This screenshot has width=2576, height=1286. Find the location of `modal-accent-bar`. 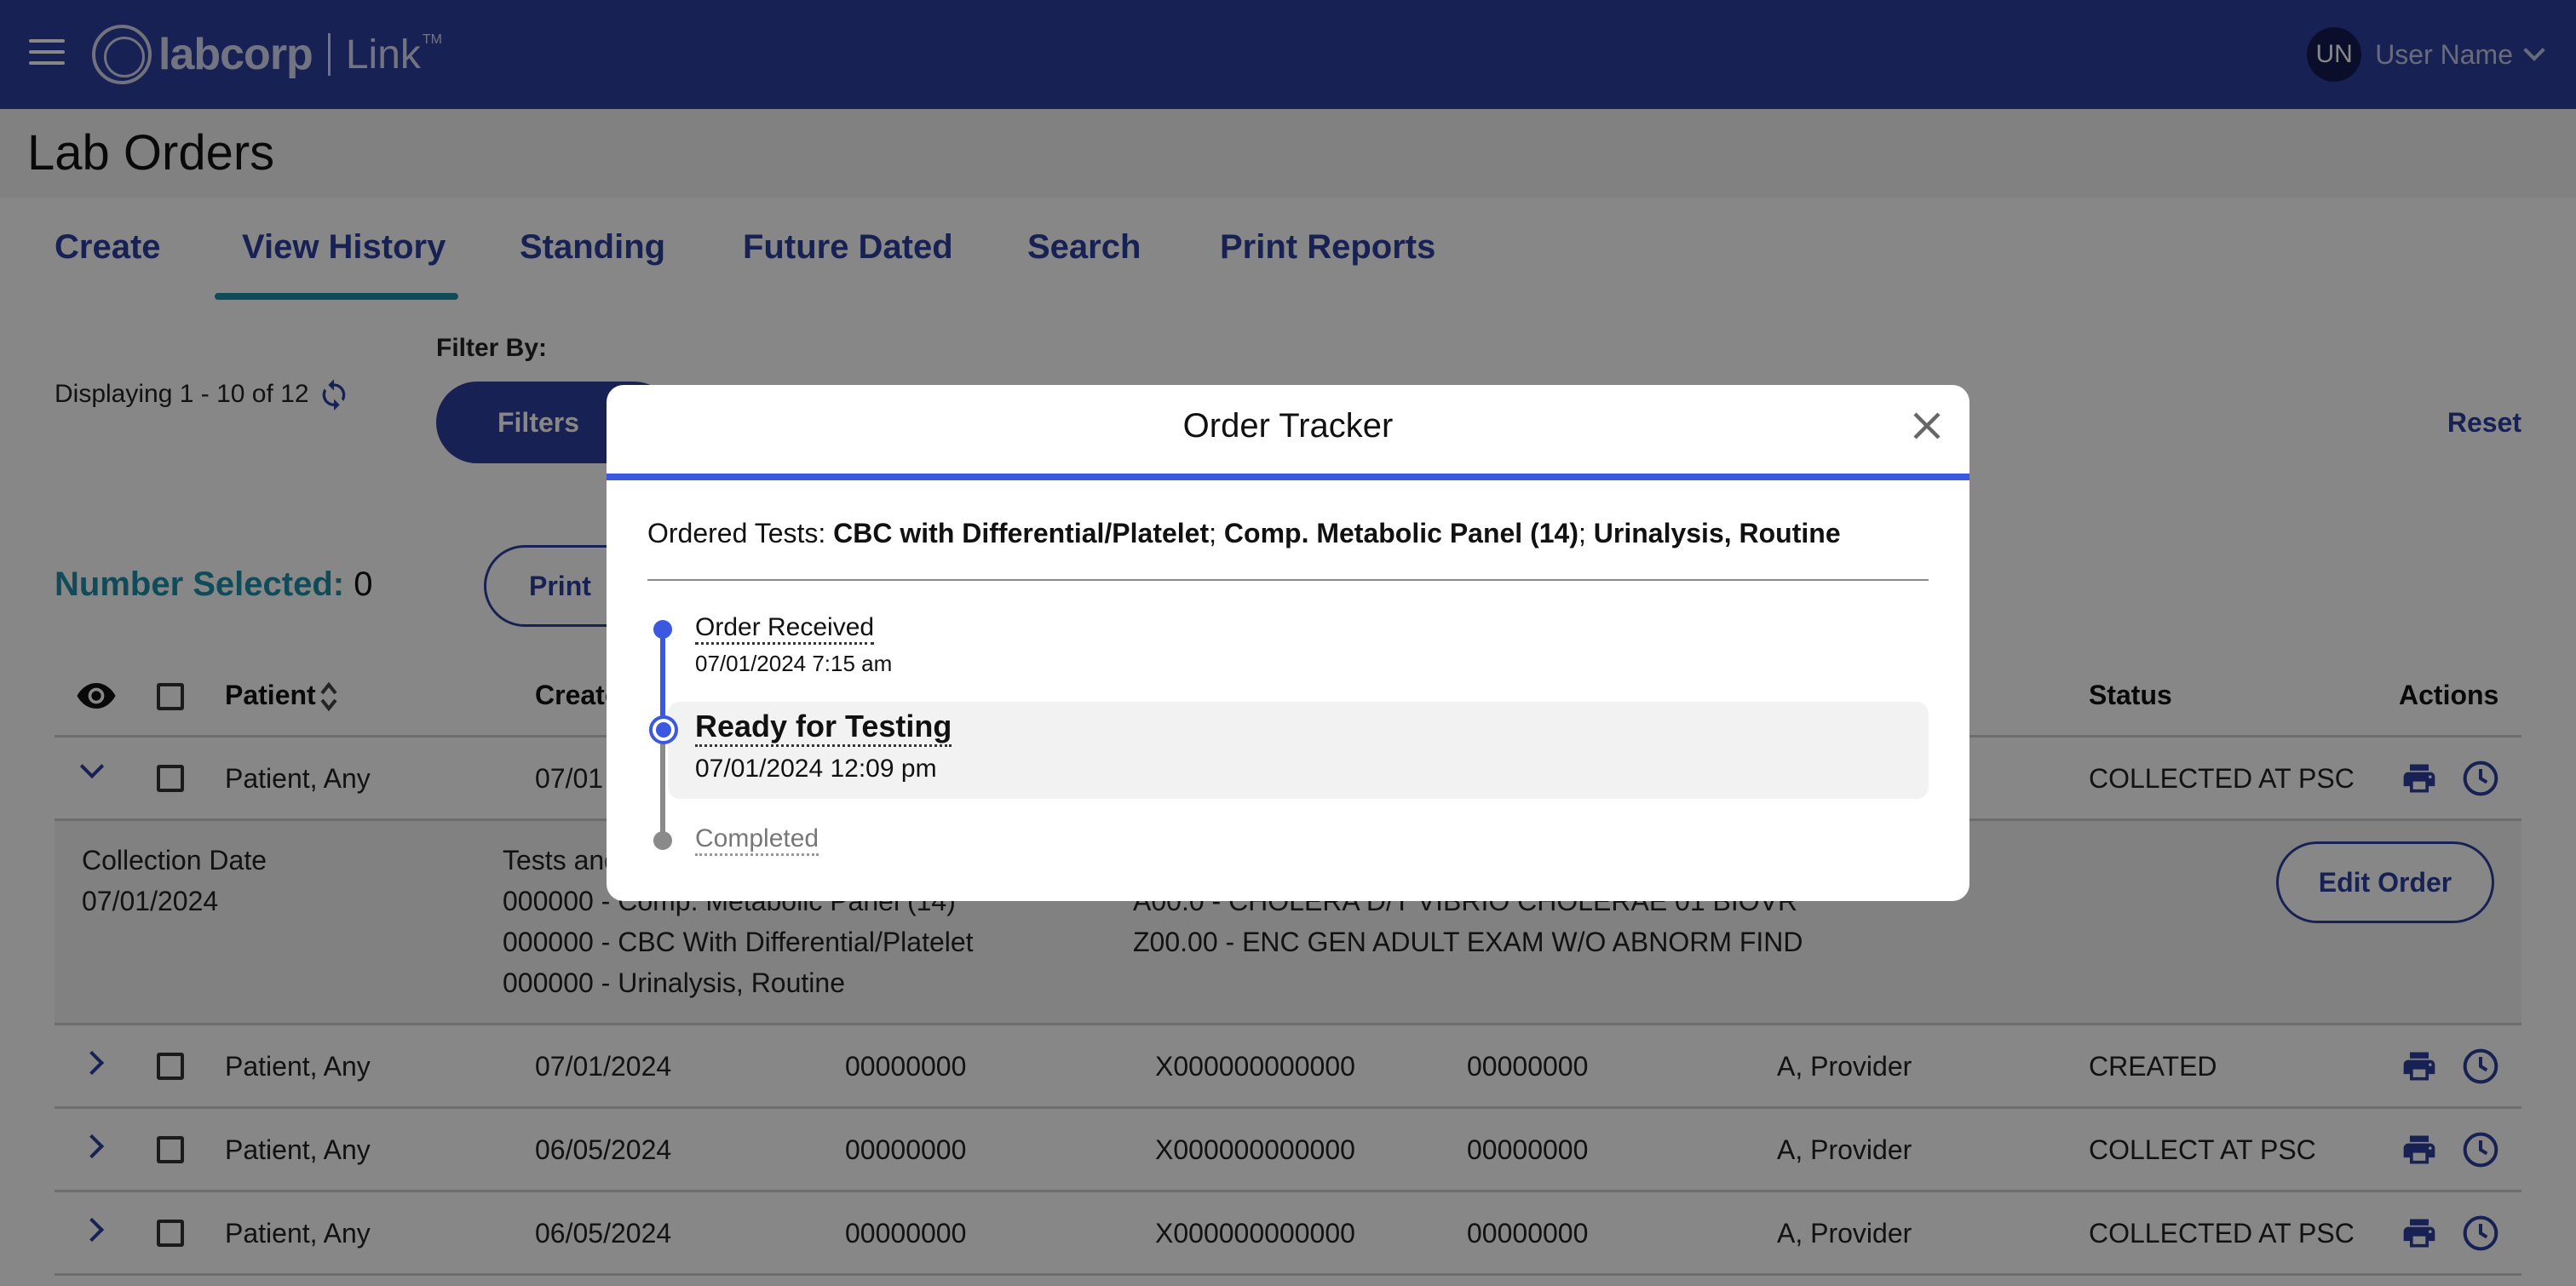

modal-accent-bar is located at coordinates (1288, 477).